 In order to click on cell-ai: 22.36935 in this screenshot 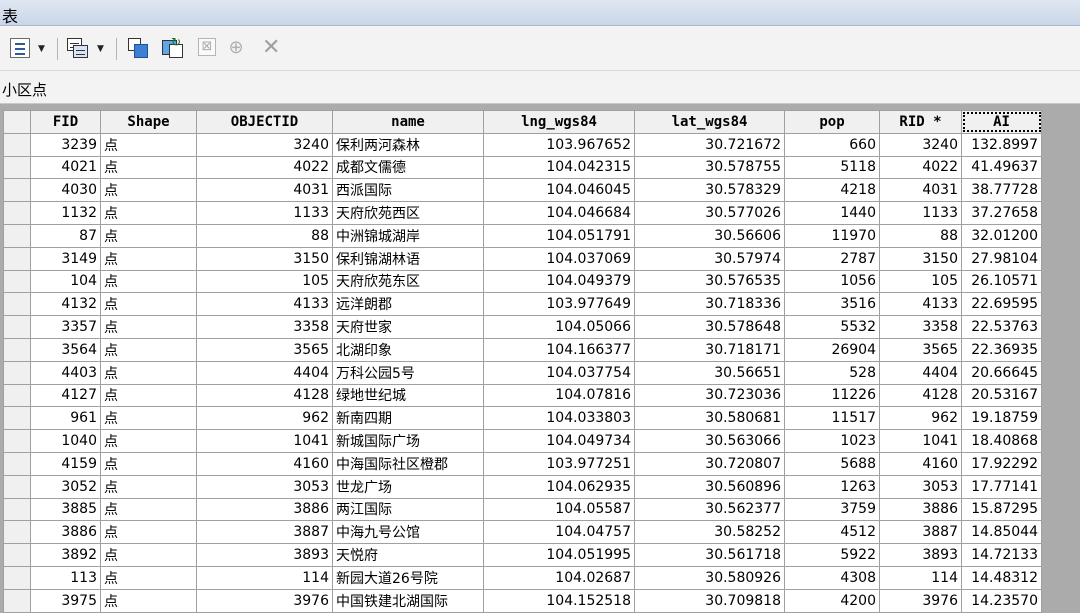, I will do `click(1001, 349)`.